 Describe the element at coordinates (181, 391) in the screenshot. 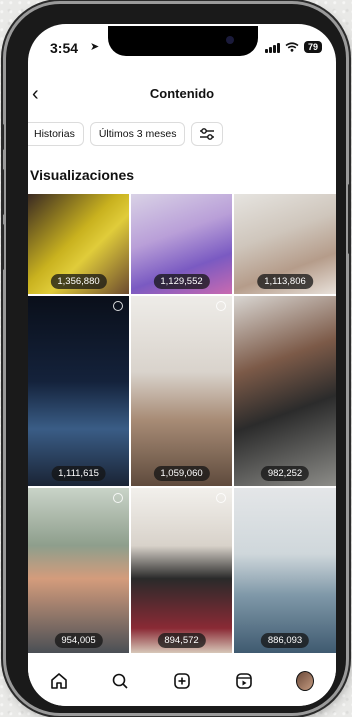

I see `content-tile: 1,059,060` at that location.